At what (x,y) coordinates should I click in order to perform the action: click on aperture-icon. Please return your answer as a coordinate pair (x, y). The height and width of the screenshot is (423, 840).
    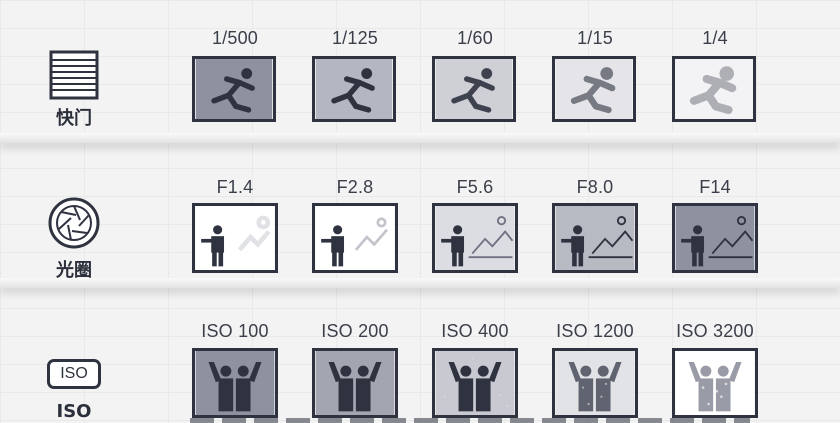
    Looking at the image, I should click on (74, 225).